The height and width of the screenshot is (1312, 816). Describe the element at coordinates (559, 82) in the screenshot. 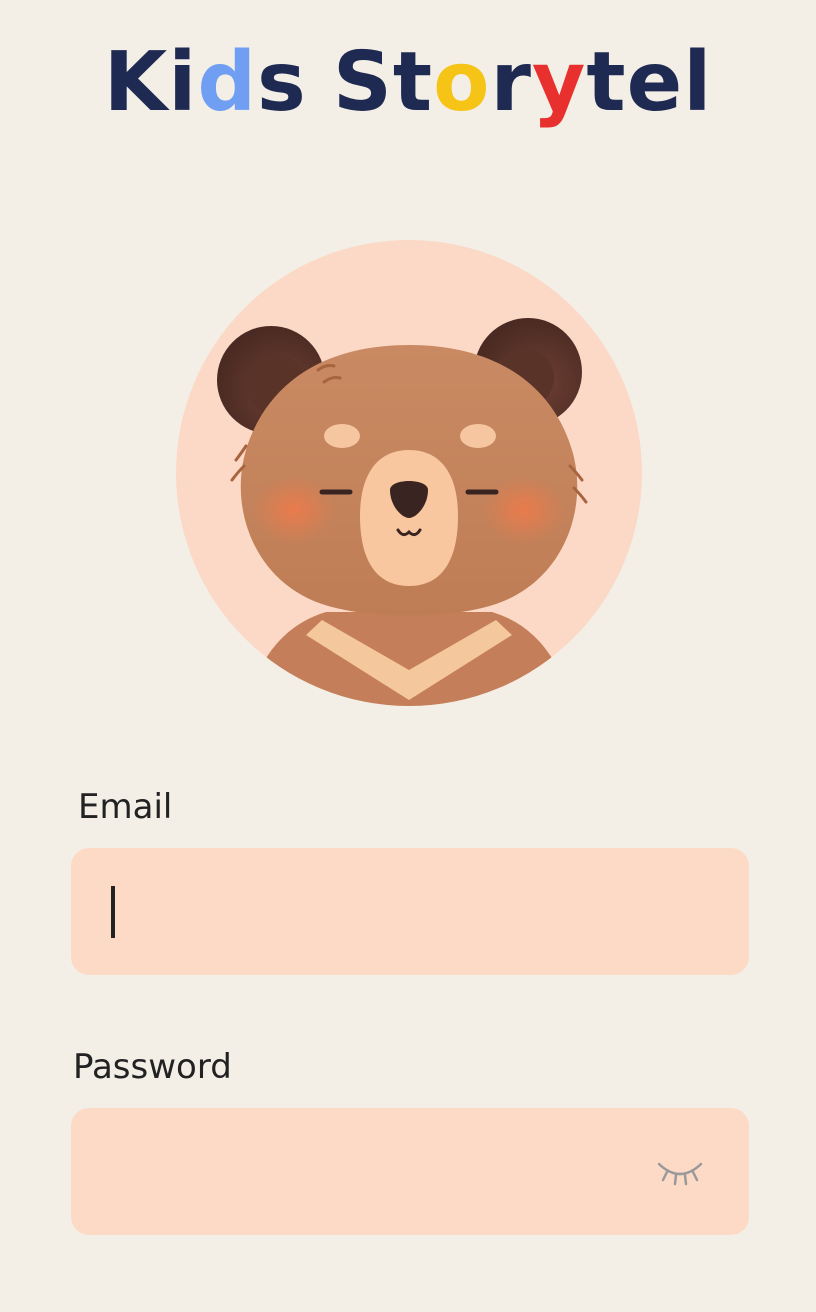

I see `logo-letter: y` at that location.